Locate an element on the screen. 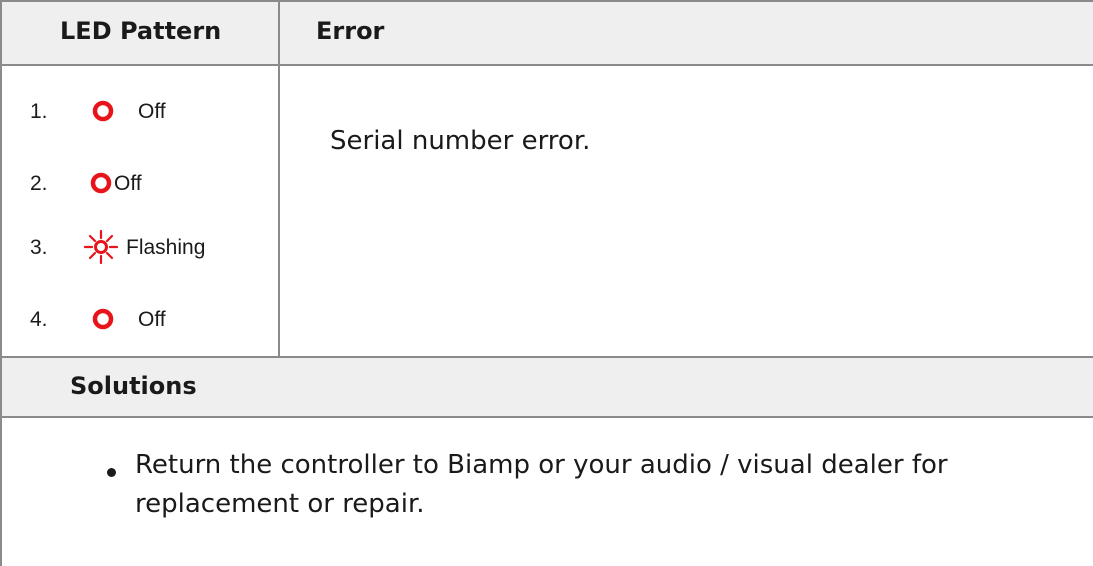 Image resolution: width=1093 pixels, height=566 pixels. error-heading: Error is located at coordinates (350, 31).